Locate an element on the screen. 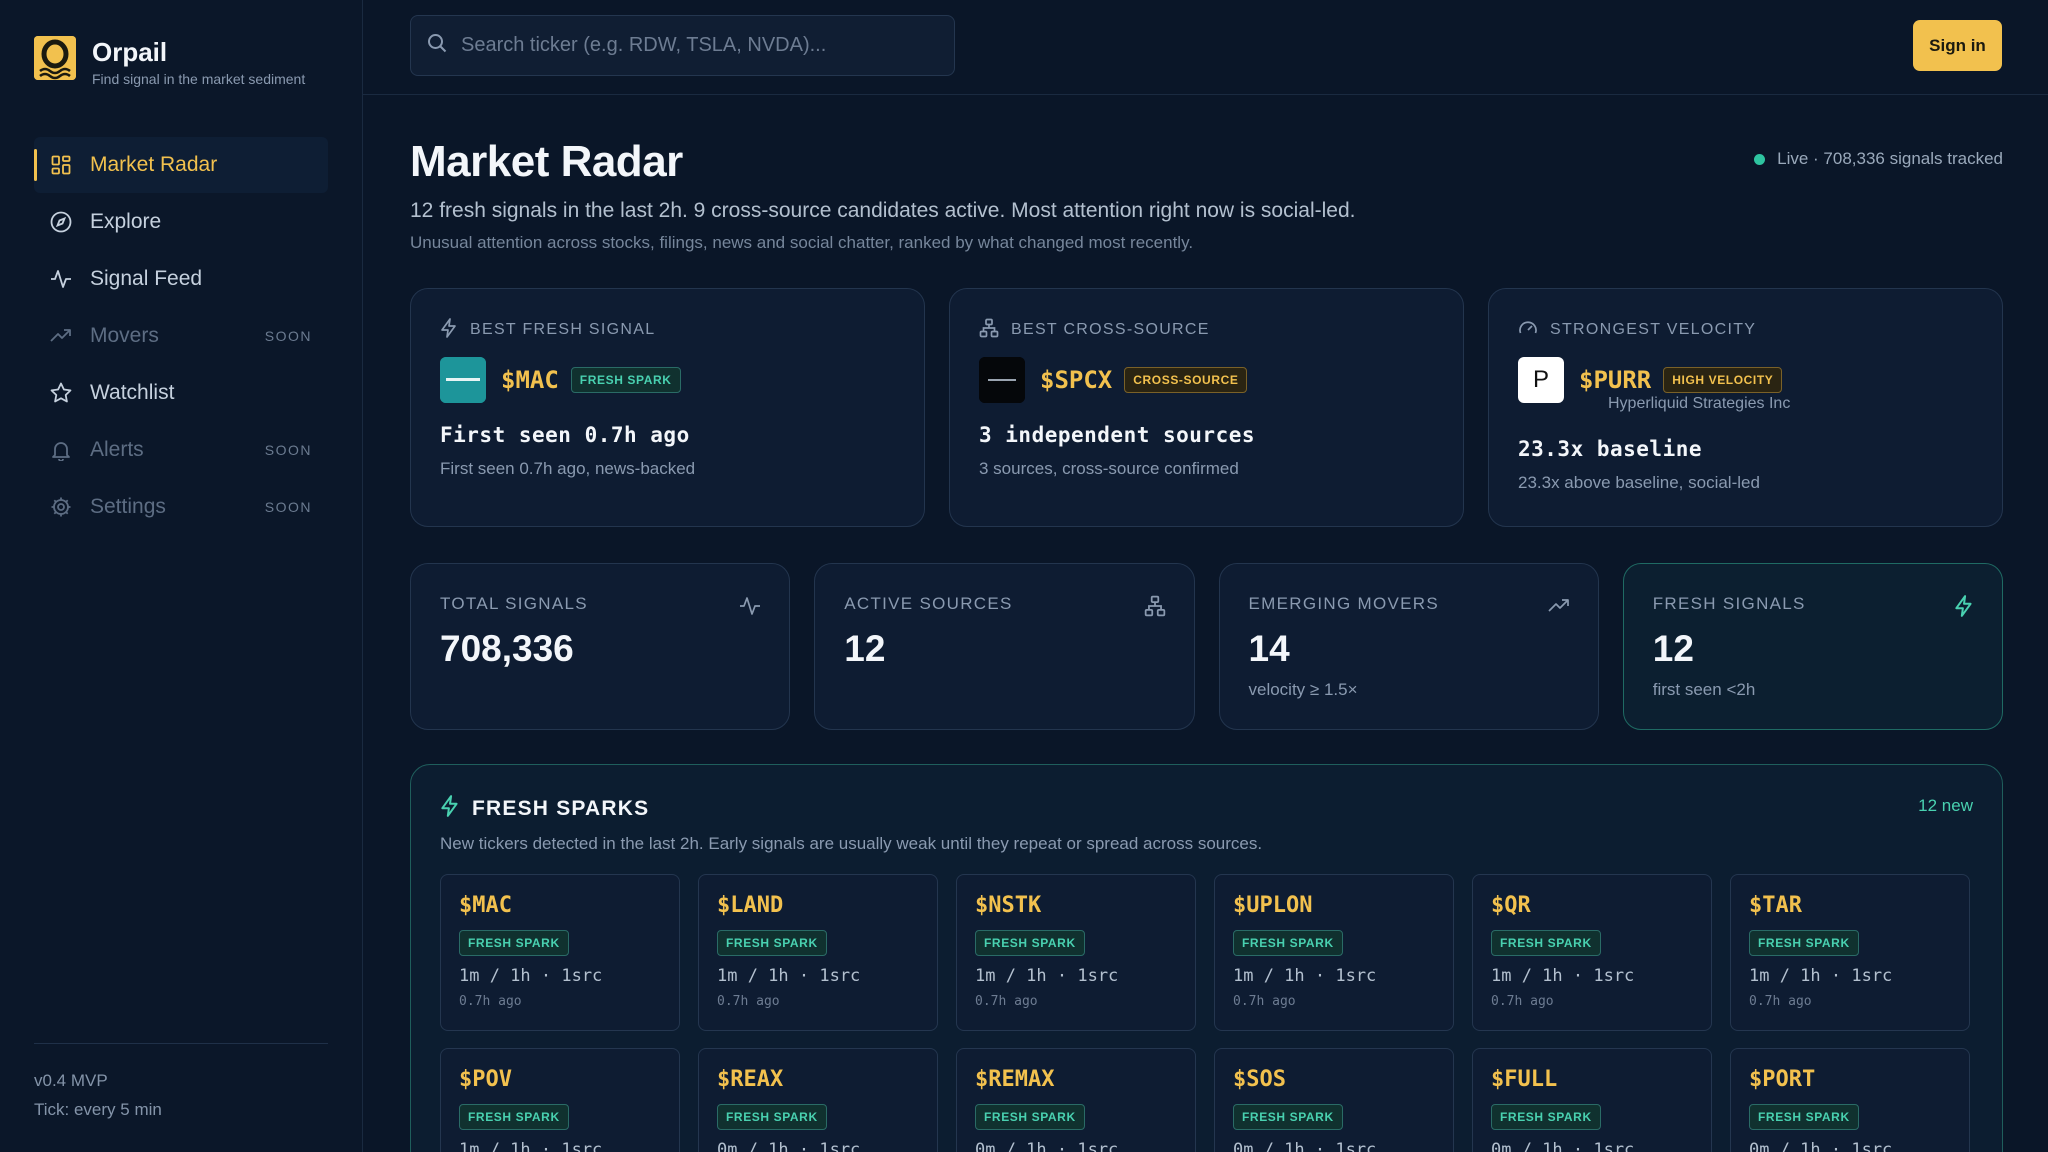  tick-label: Tick: every 5 min is located at coordinates (98, 1109).